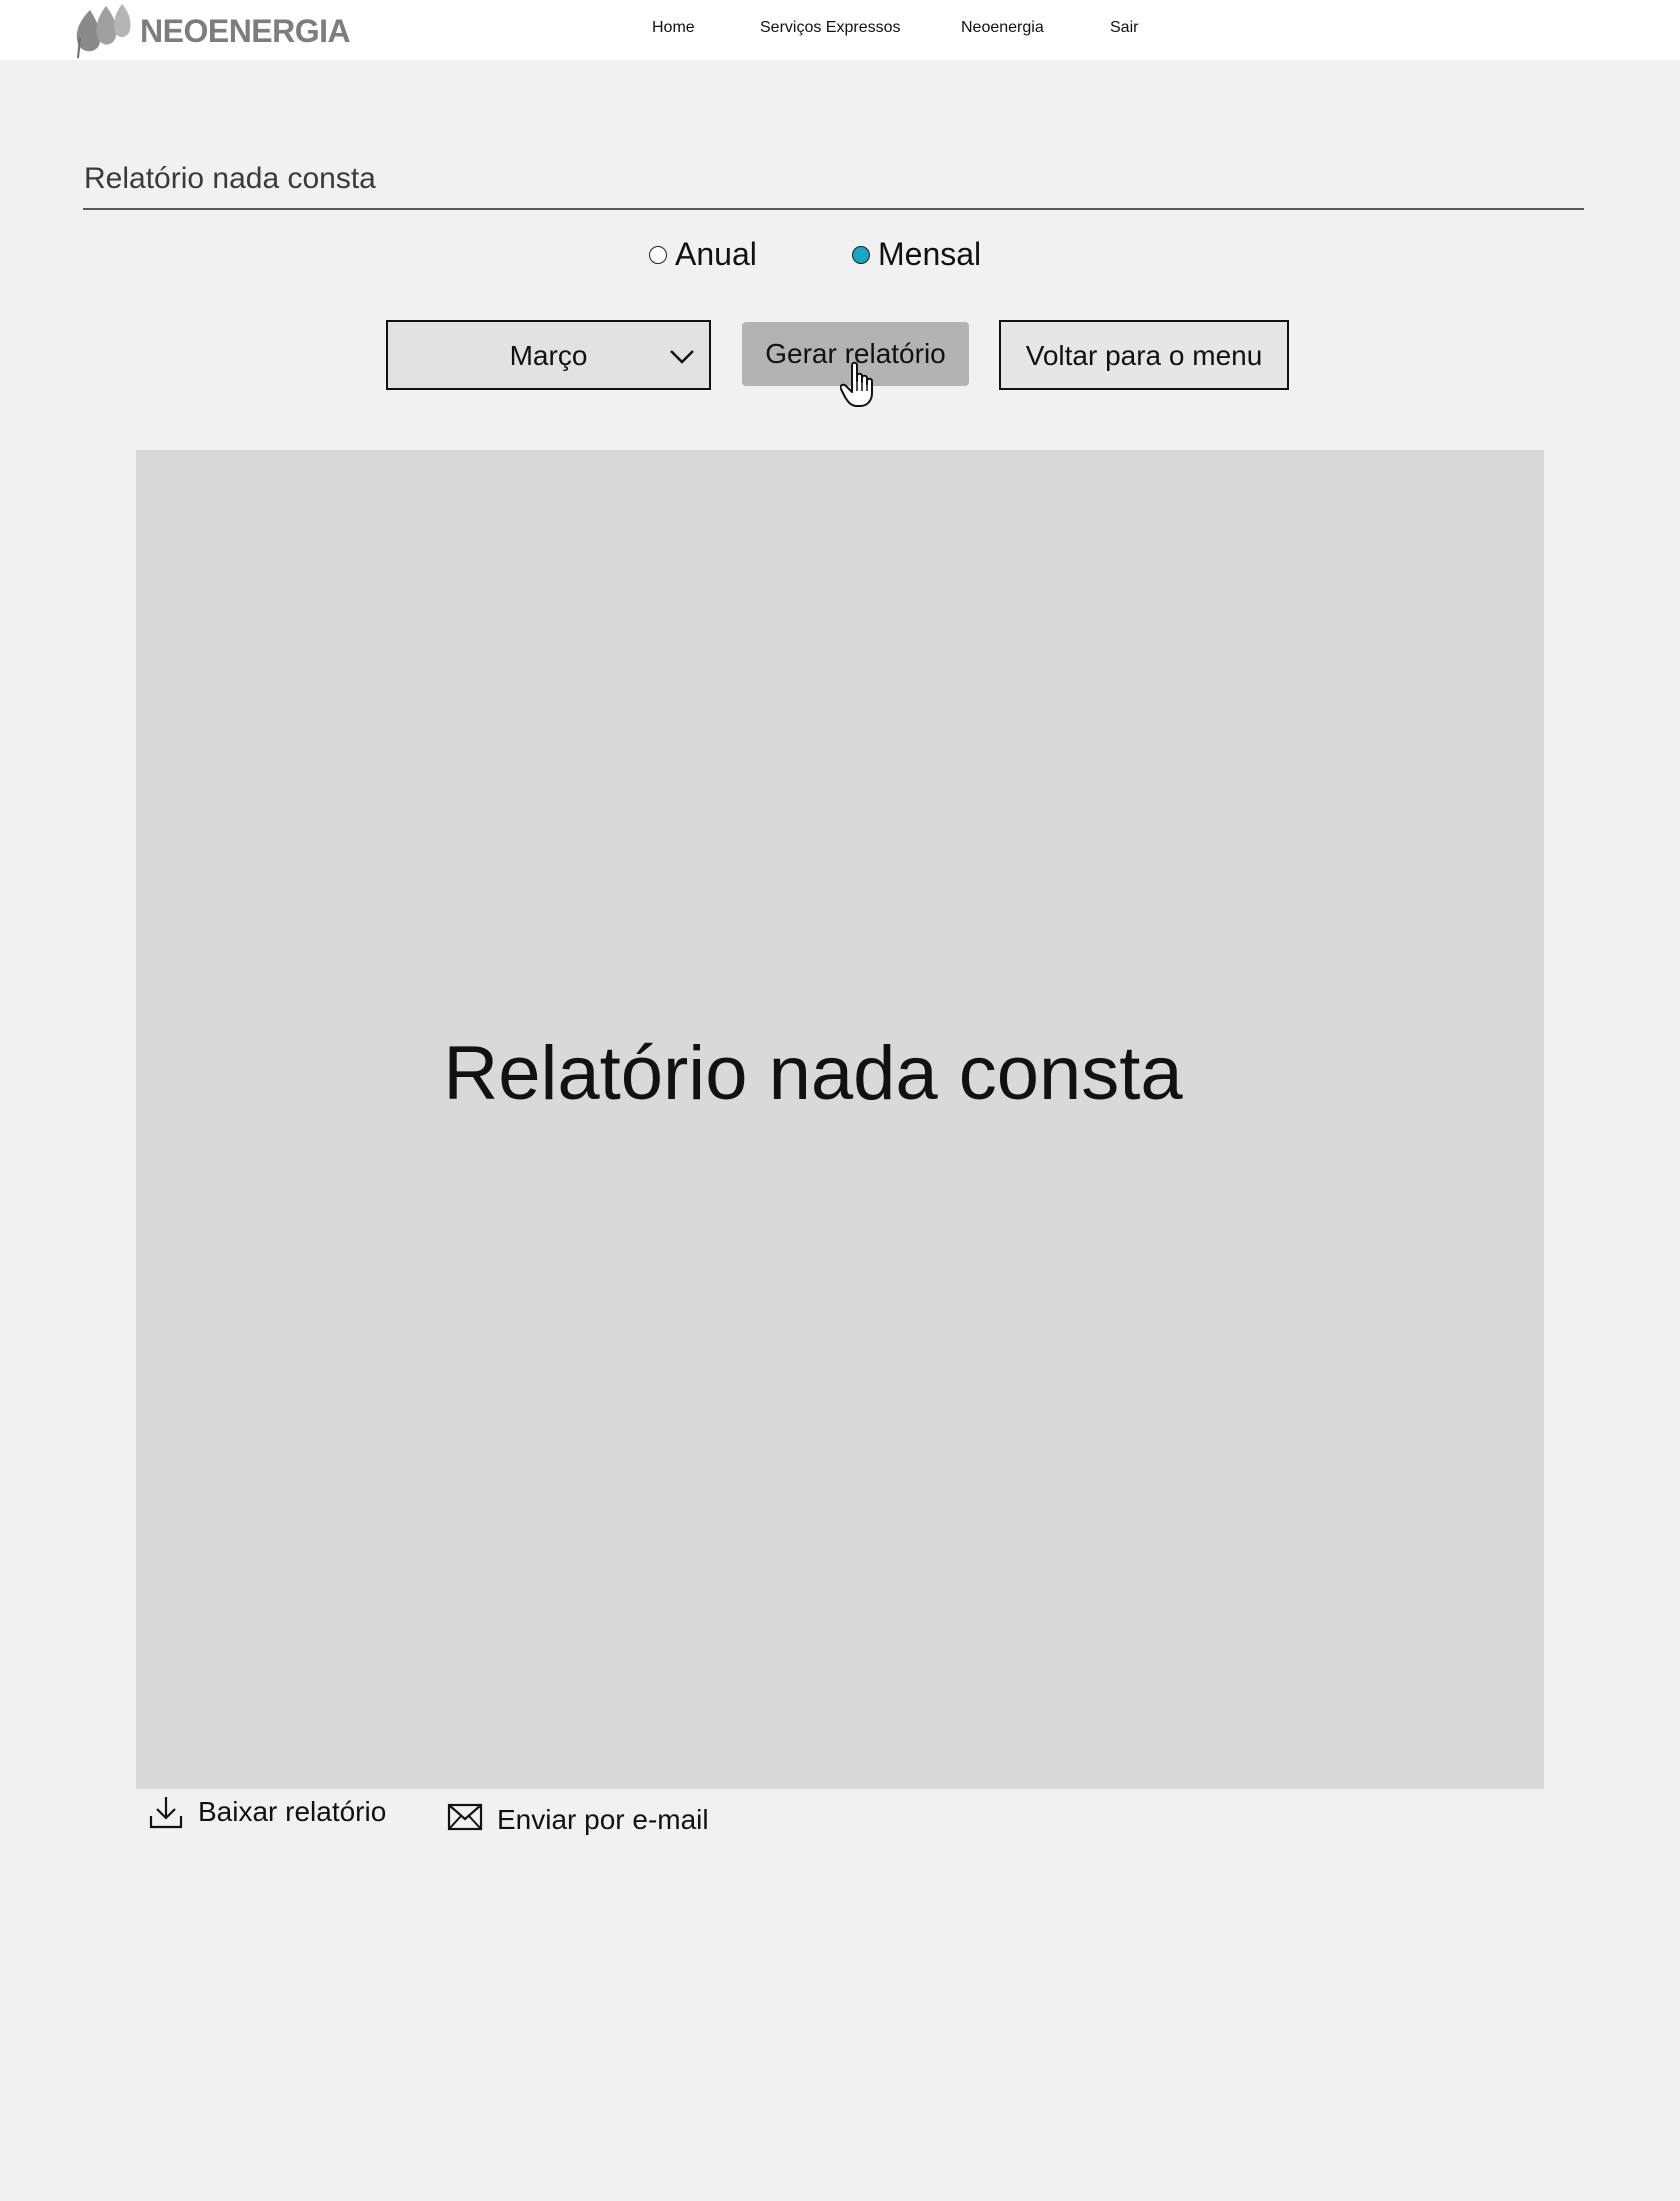 This screenshot has width=1680, height=2201. What do you see at coordinates (603, 1819) in the screenshot?
I see `send-email-label: Enviar por e-mail` at bounding box center [603, 1819].